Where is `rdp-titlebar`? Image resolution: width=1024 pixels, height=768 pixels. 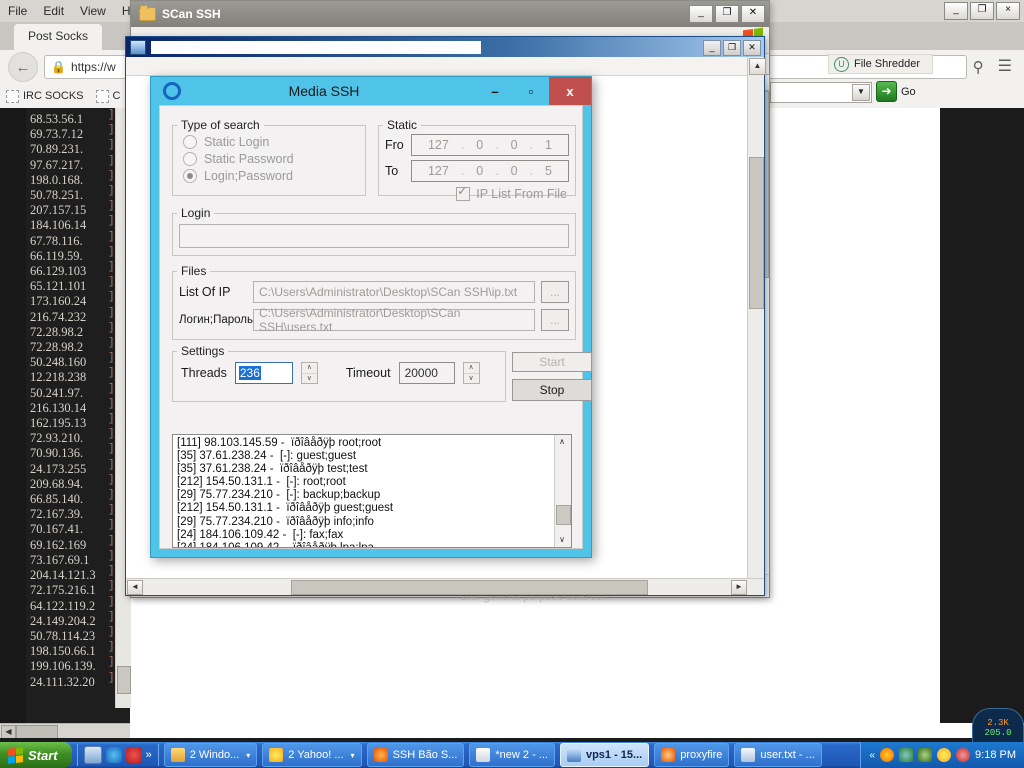 rdp-titlebar is located at coordinates (445, 47).